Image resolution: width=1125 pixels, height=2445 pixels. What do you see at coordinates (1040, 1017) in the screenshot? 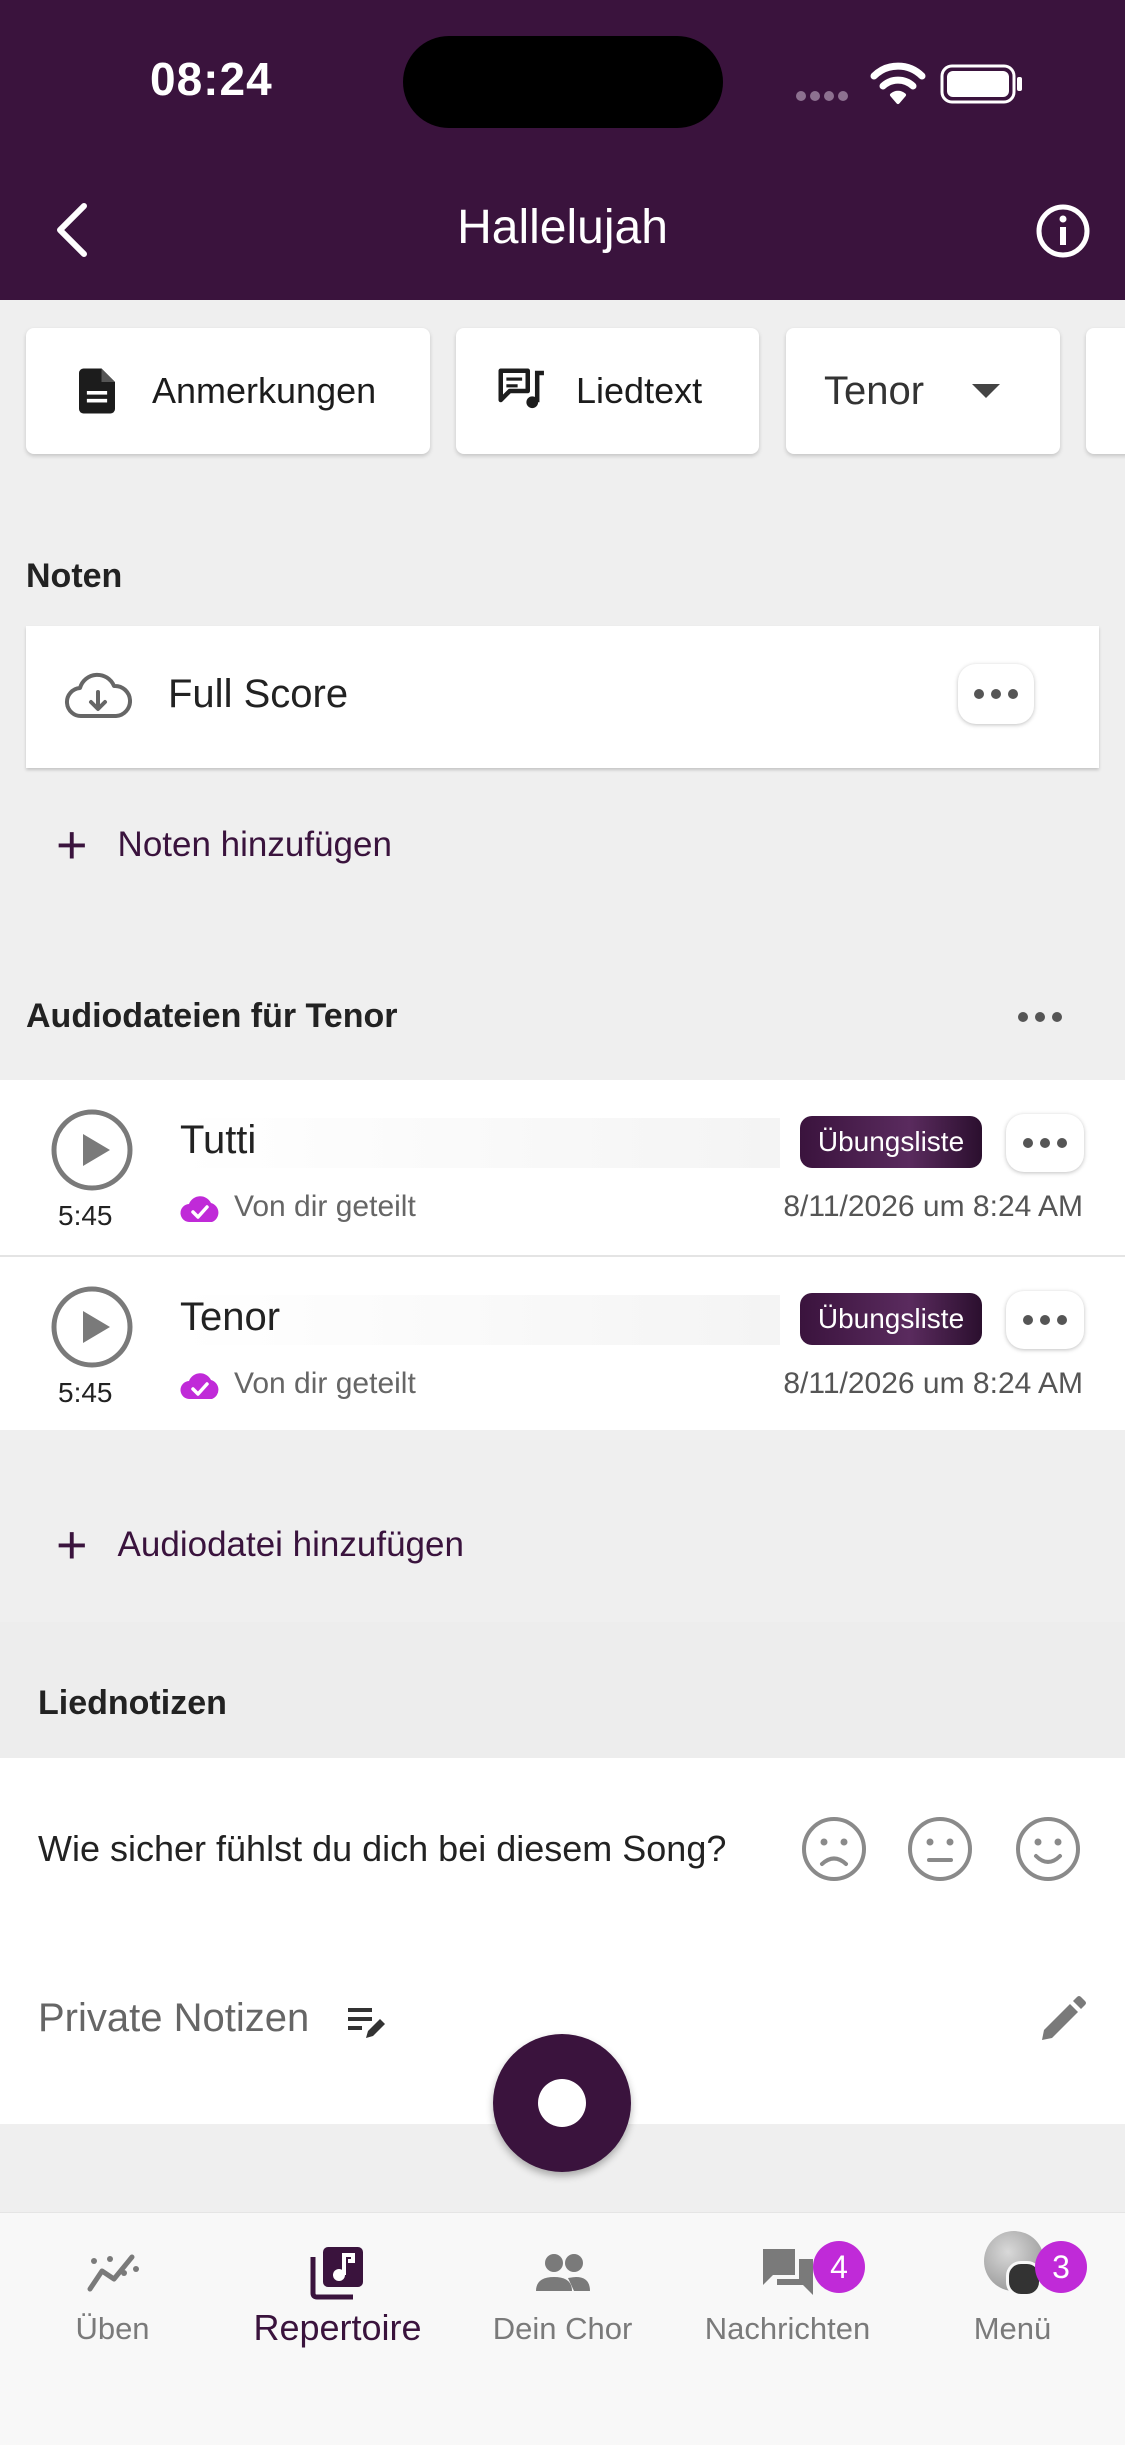
I see `audio-more-icon` at bounding box center [1040, 1017].